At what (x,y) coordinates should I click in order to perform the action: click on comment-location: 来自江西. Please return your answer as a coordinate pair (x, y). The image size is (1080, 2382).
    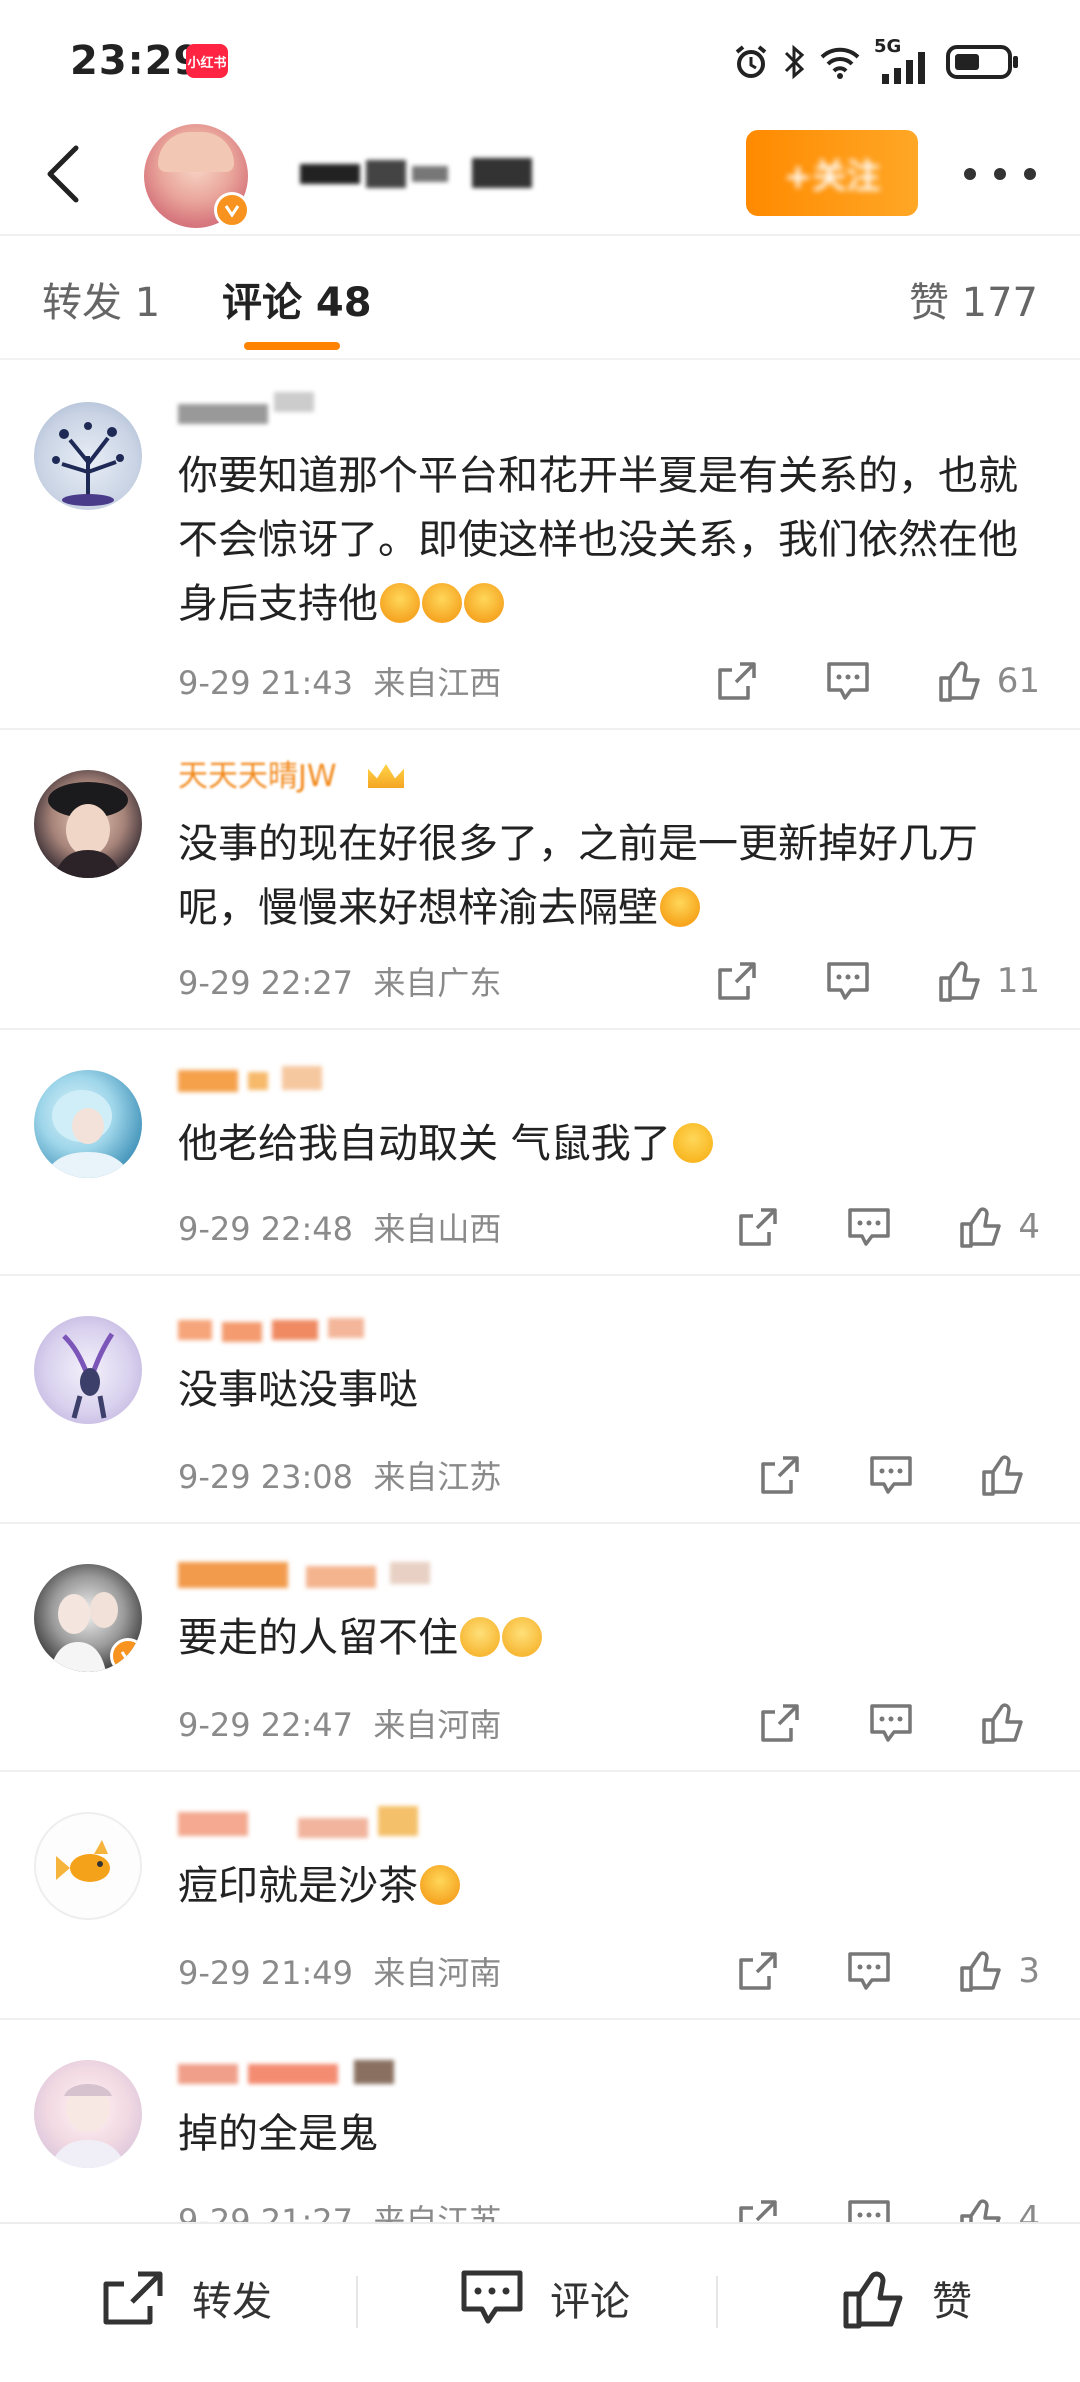
    Looking at the image, I should click on (437, 683).